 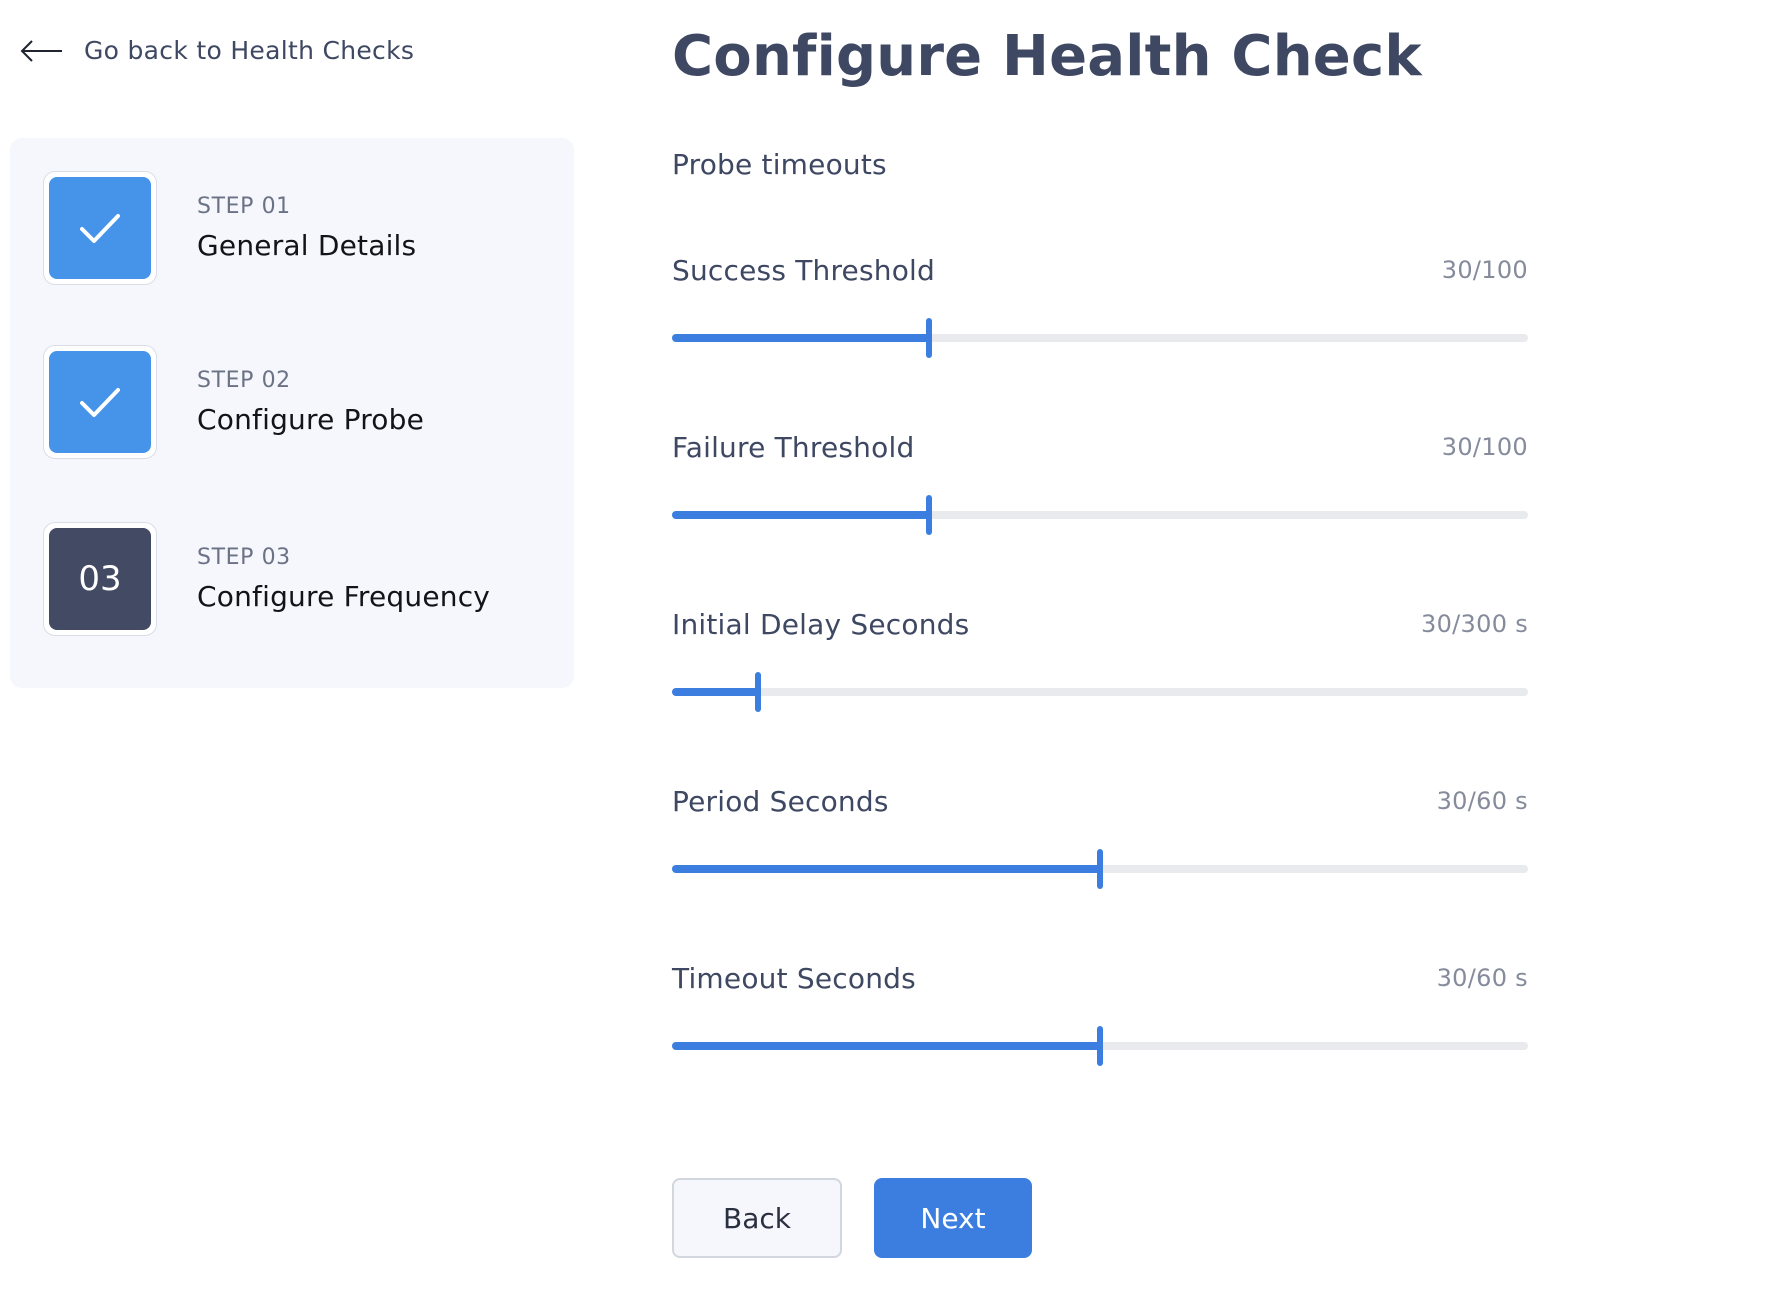 What do you see at coordinates (1100, 845) in the screenshot?
I see `slider-period-seconds: Period Seconds 30/60 s` at bounding box center [1100, 845].